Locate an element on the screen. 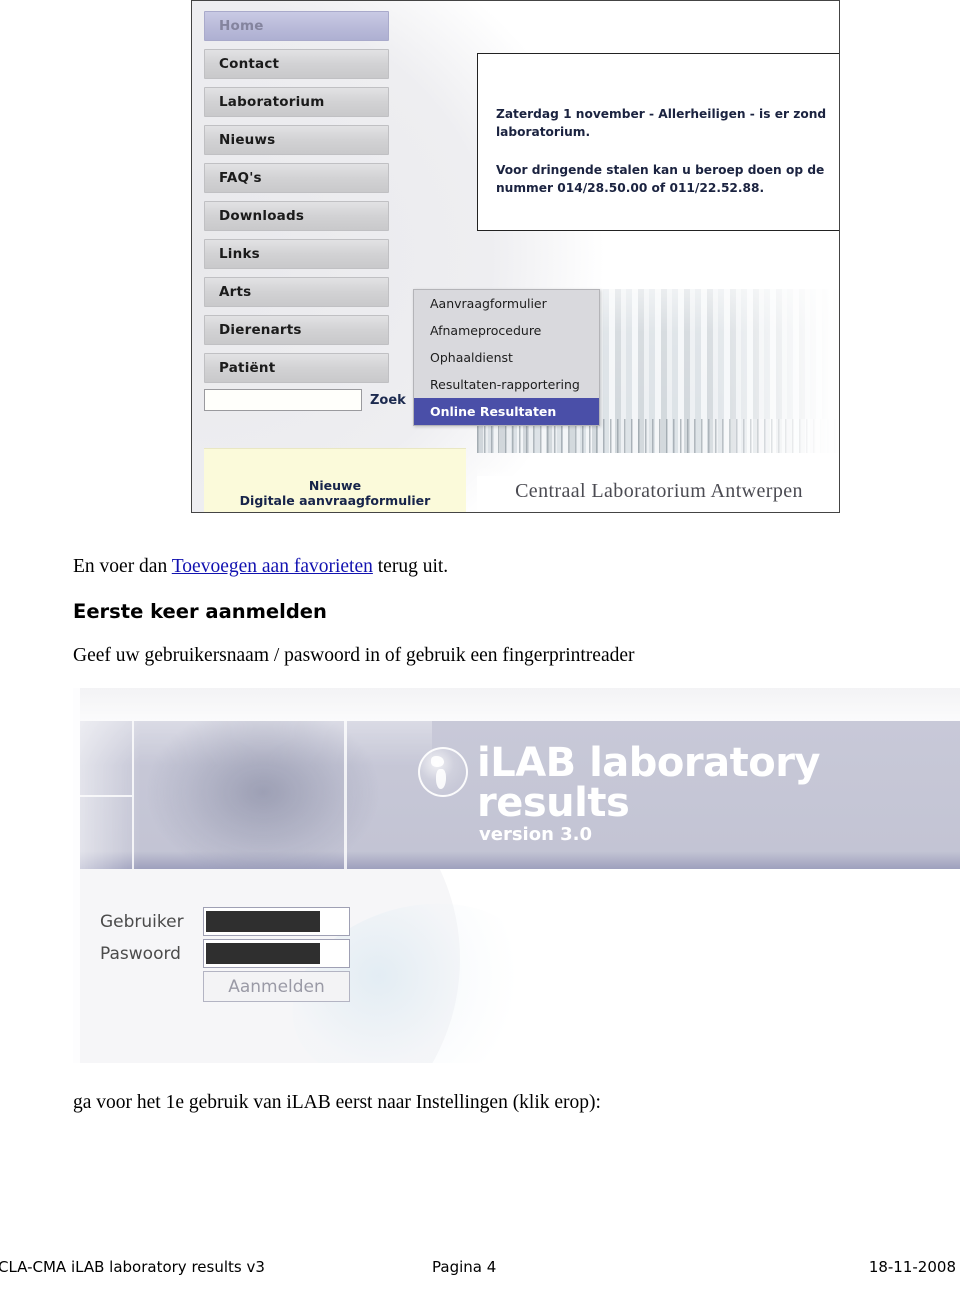 Image resolution: width=960 pixels, height=1307 pixels. ilab-banner: iLAB laboratory results version 3.0 is located at coordinates (520, 795).